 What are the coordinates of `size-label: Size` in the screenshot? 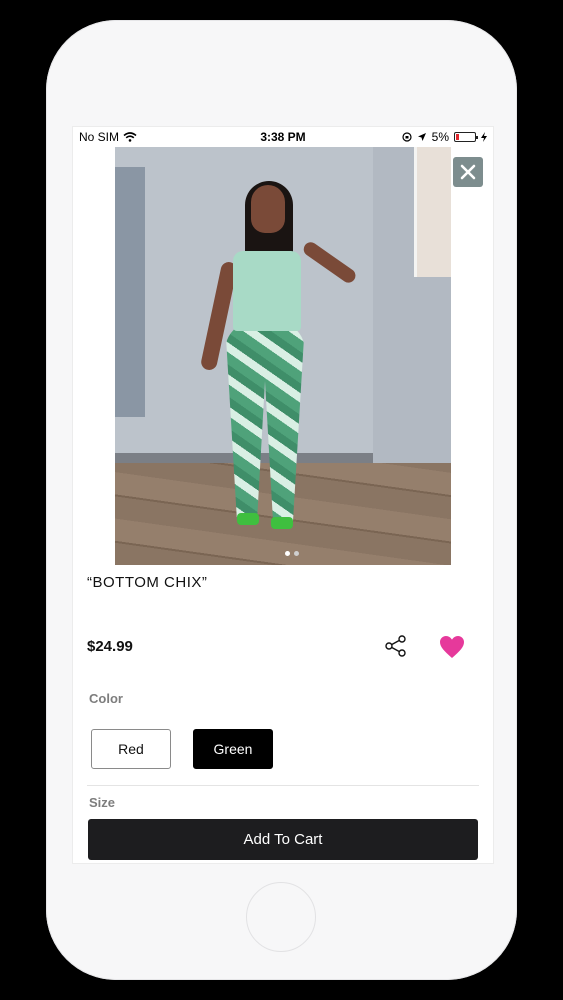 It's located at (102, 802).